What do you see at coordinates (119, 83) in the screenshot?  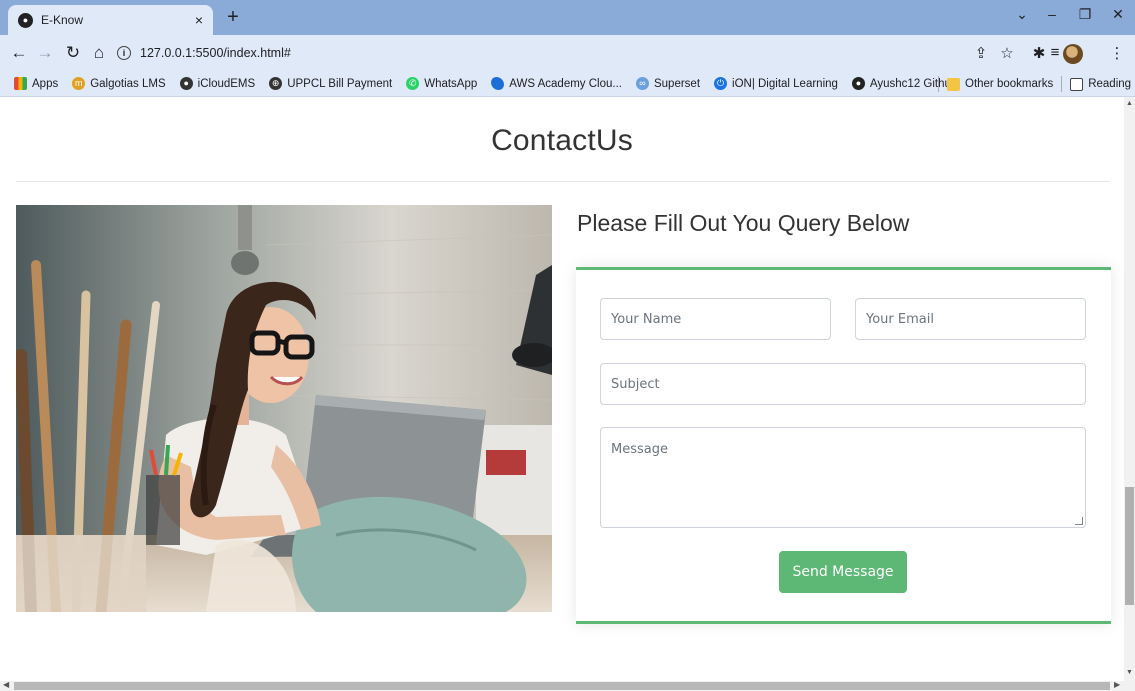 I see `bookmark-galgotias-lms: m Galgotias LMS` at bounding box center [119, 83].